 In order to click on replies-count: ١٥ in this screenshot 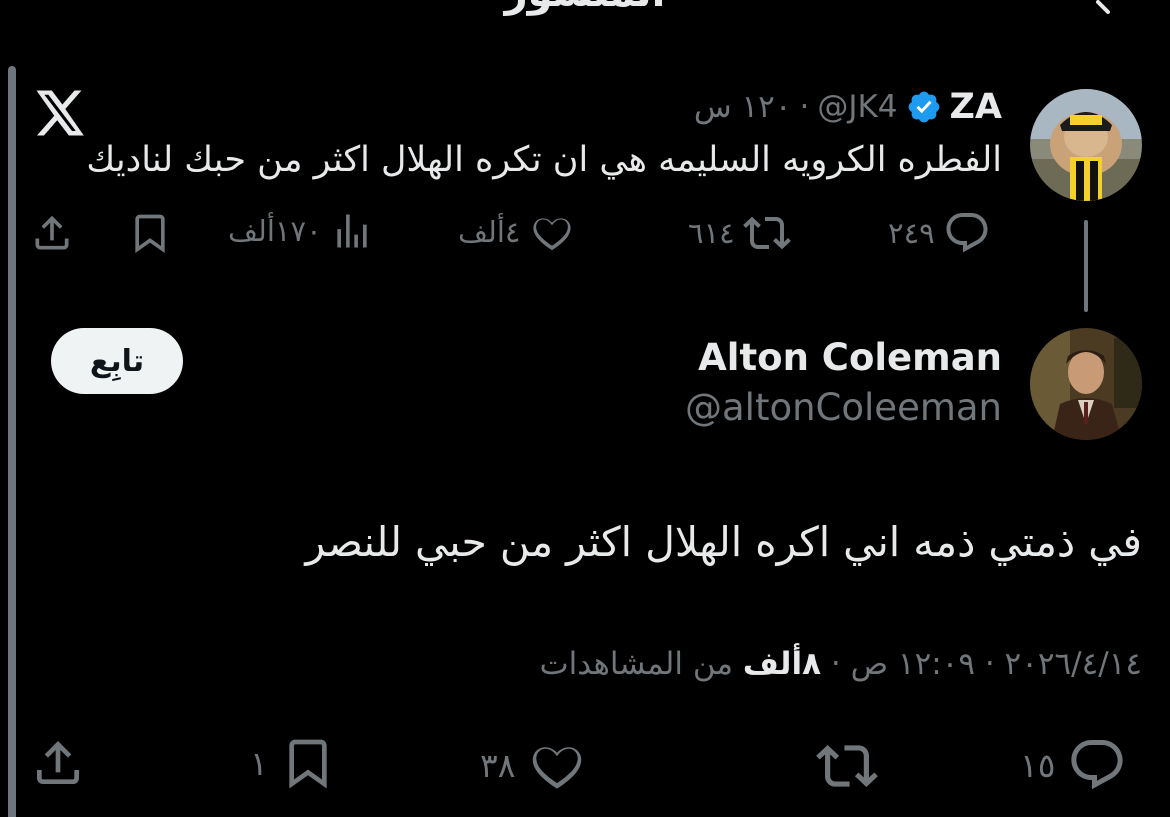, I will do `click(1038, 765)`.